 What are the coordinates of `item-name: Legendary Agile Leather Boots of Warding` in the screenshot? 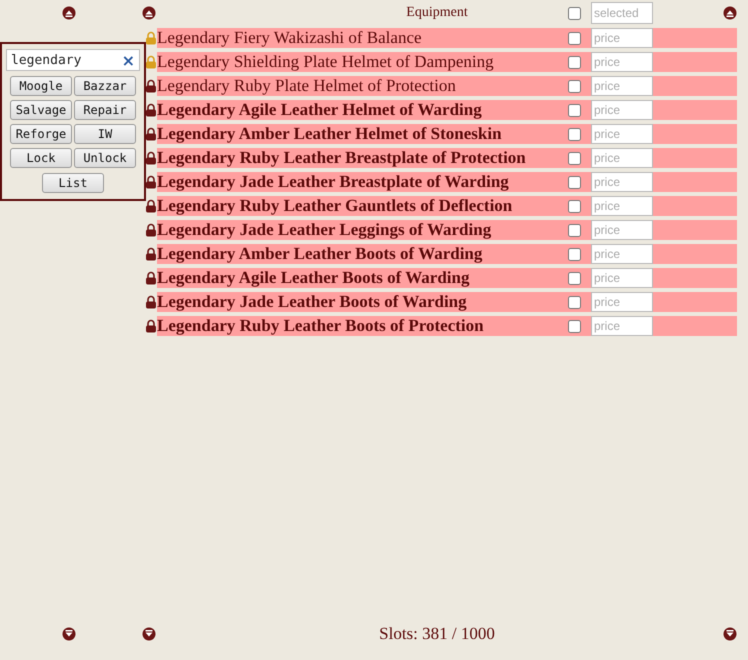 It's located at (313, 278).